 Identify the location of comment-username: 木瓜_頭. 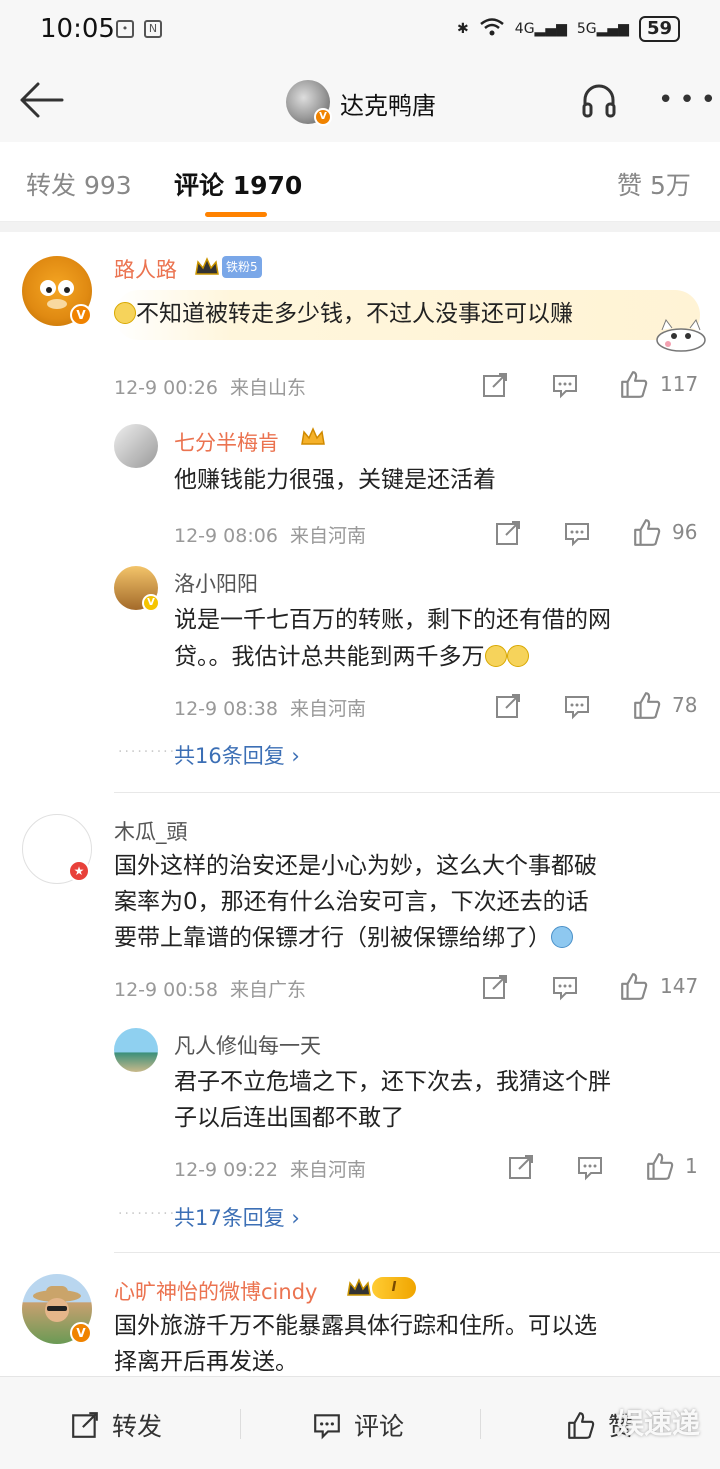
(151, 831).